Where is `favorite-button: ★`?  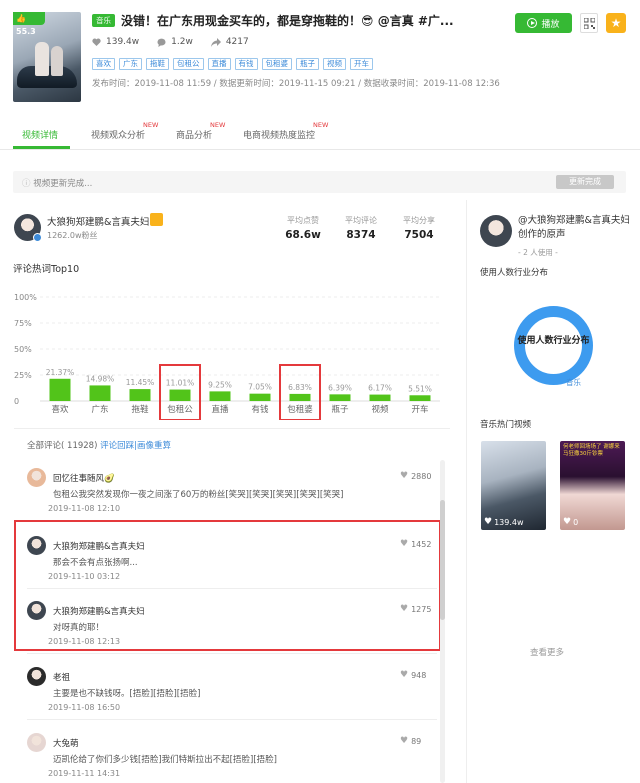
favorite-button: ★ is located at coordinates (616, 23).